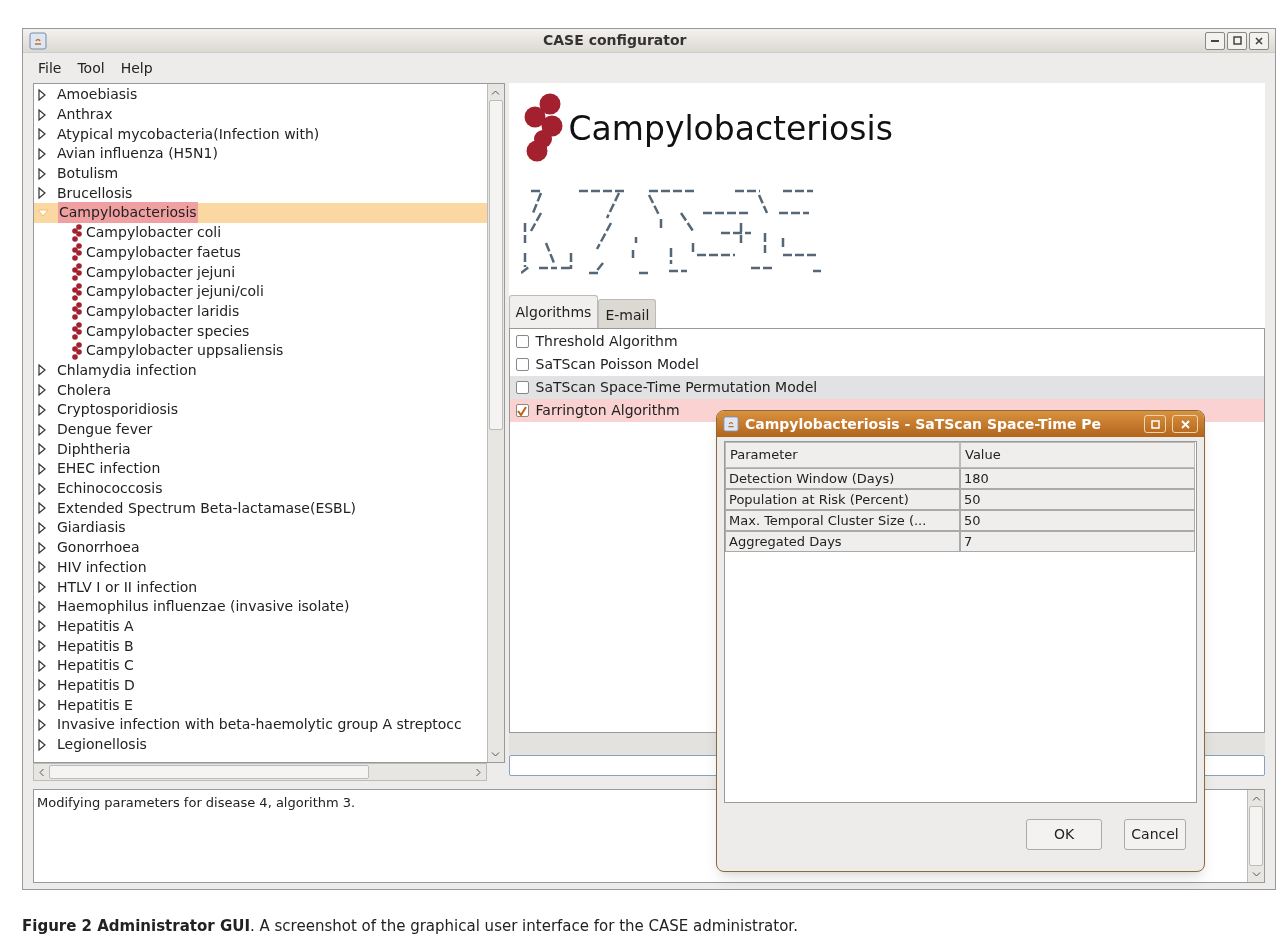 This screenshot has width=1286, height=949. Describe the element at coordinates (410, 926) in the screenshot. I see `figure-caption: Figure 2 Administrator GUI. A screenshot of the graphical user interface for the CASE administrator.` at that location.